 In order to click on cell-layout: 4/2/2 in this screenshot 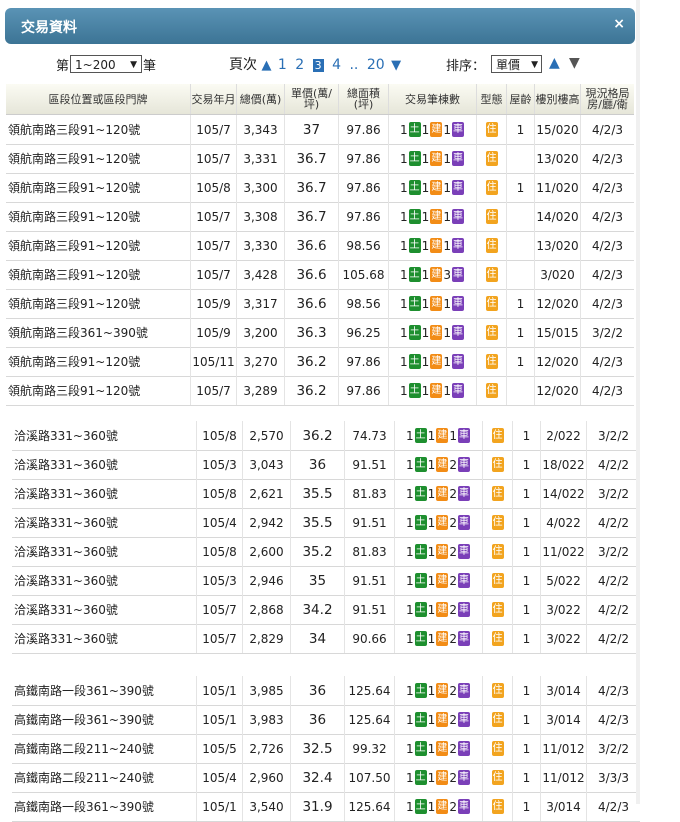, I will do `click(613, 609)`.